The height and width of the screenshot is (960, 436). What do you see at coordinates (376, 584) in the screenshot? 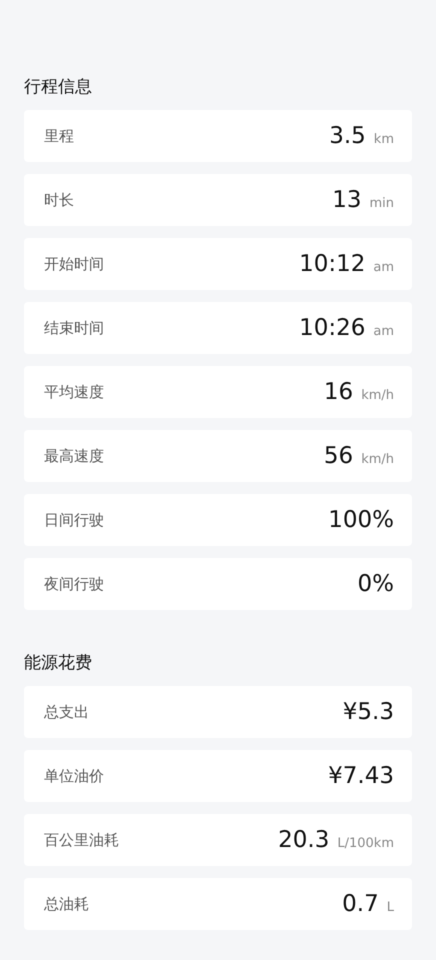
I see `row-value: 0%` at bounding box center [376, 584].